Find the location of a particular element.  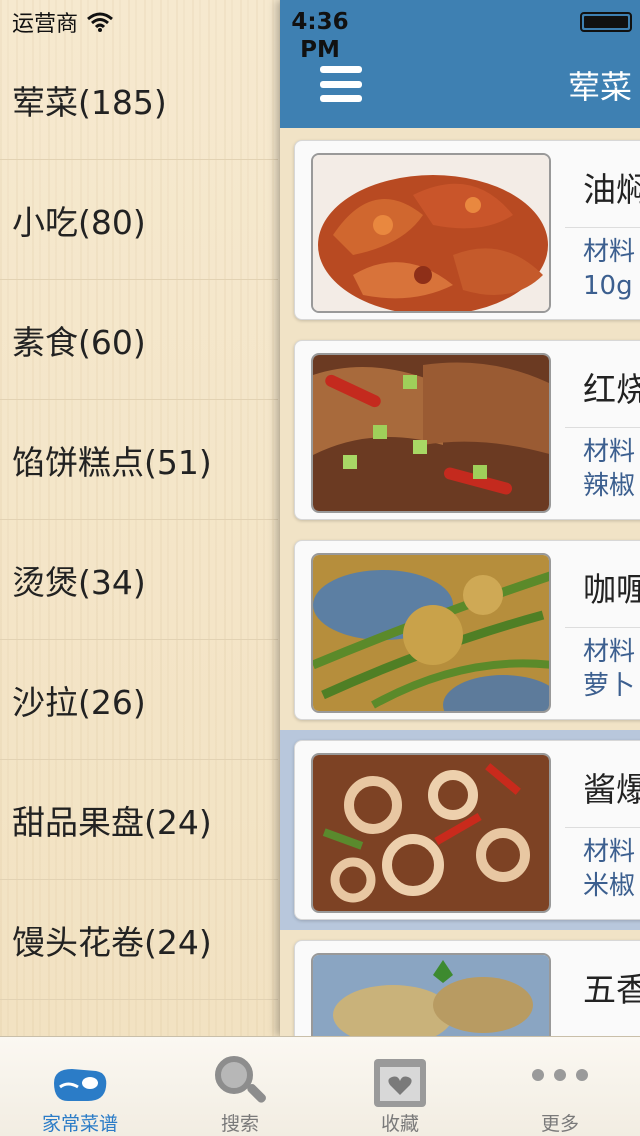

sidebar-item: 烫煲(34) is located at coordinates (139, 580).